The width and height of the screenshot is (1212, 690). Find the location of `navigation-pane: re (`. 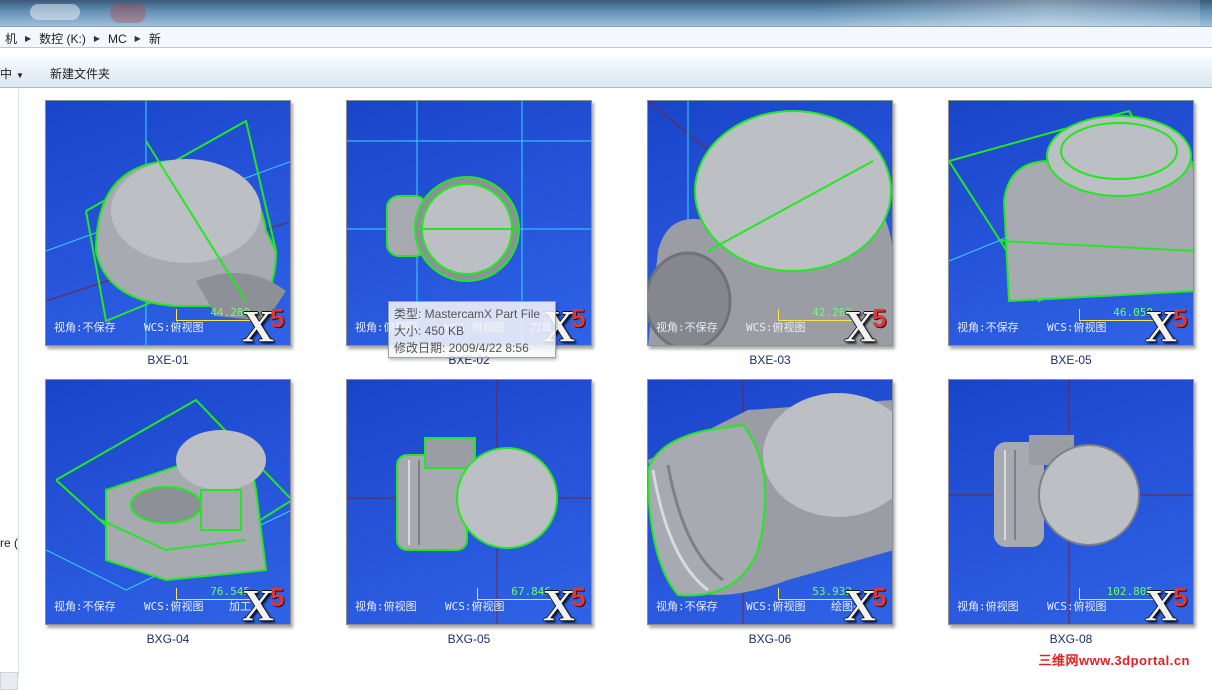

navigation-pane: re ( is located at coordinates (9, 382).